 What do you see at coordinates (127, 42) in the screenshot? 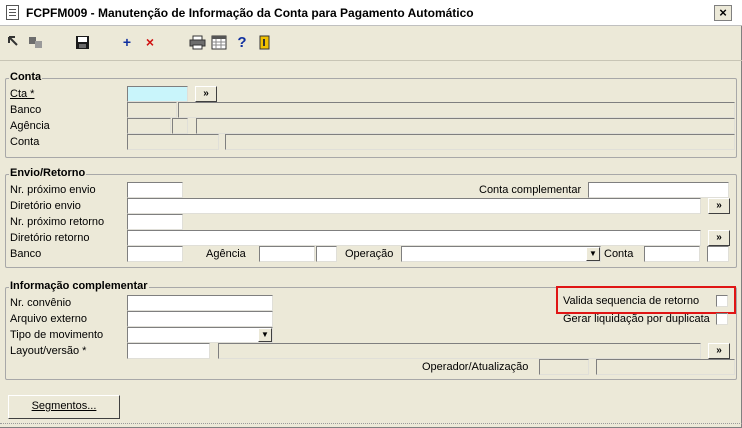
I see `add-icon: +` at bounding box center [127, 42].